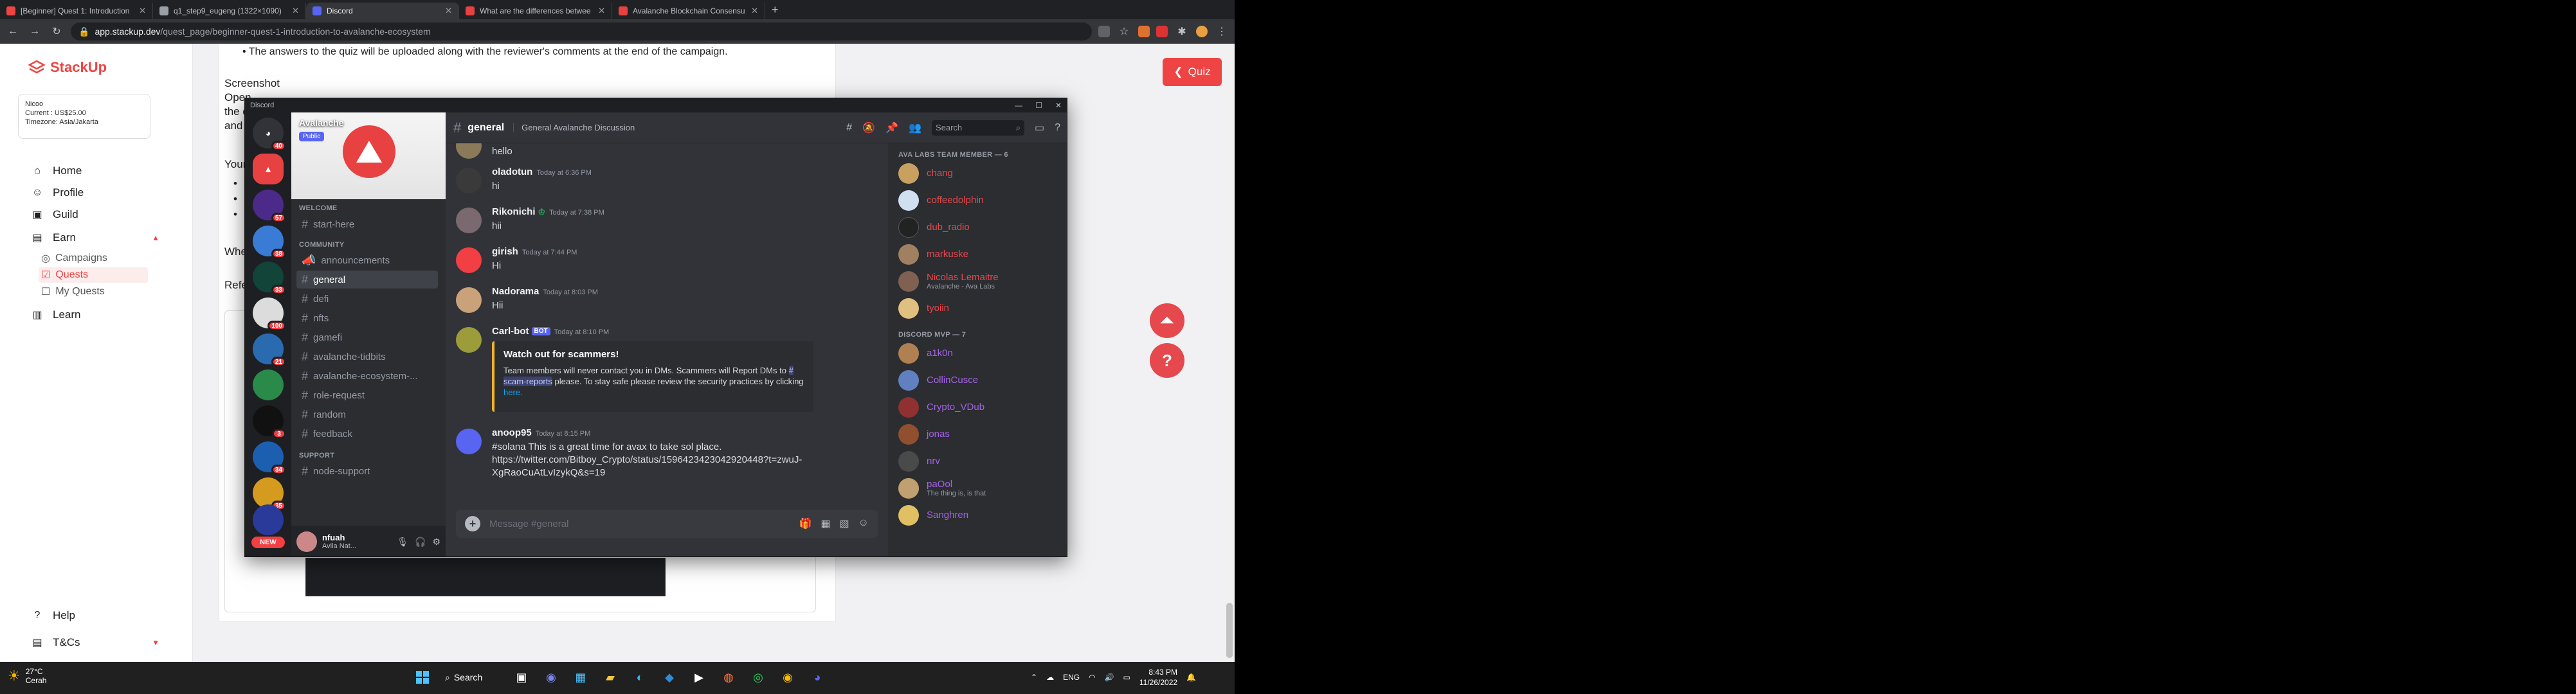  Describe the element at coordinates (976, 173) in the screenshot. I see `member-item: chang` at that location.